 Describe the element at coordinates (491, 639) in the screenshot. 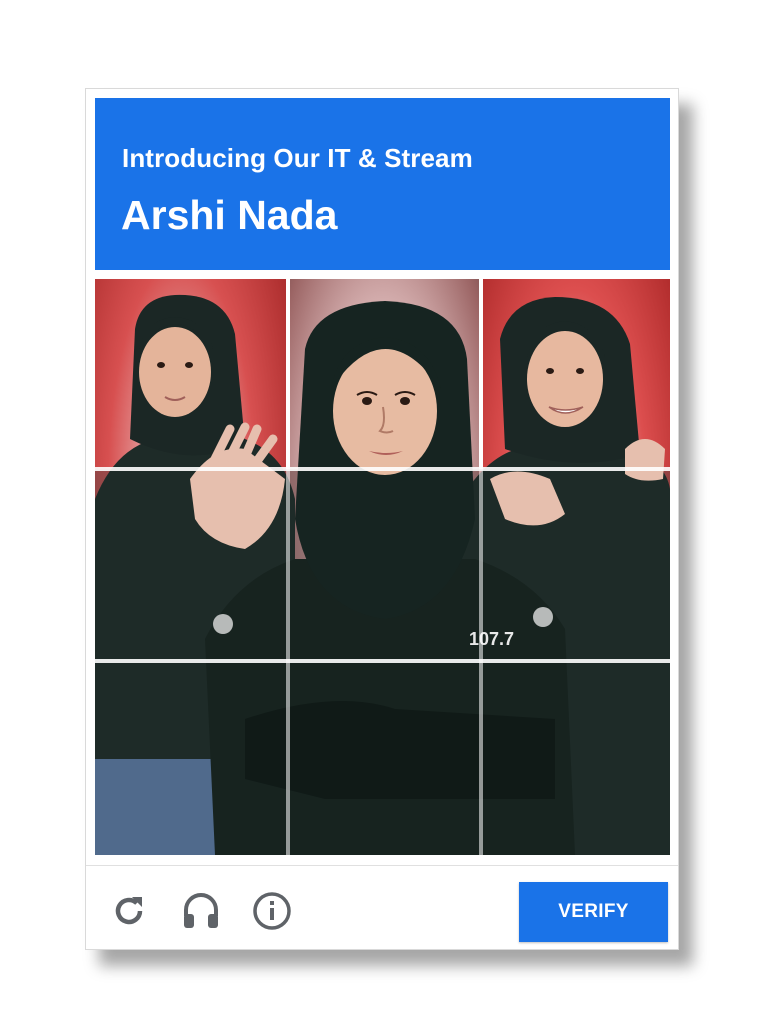

I see `shirt-badge-text: 107.7` at that location.